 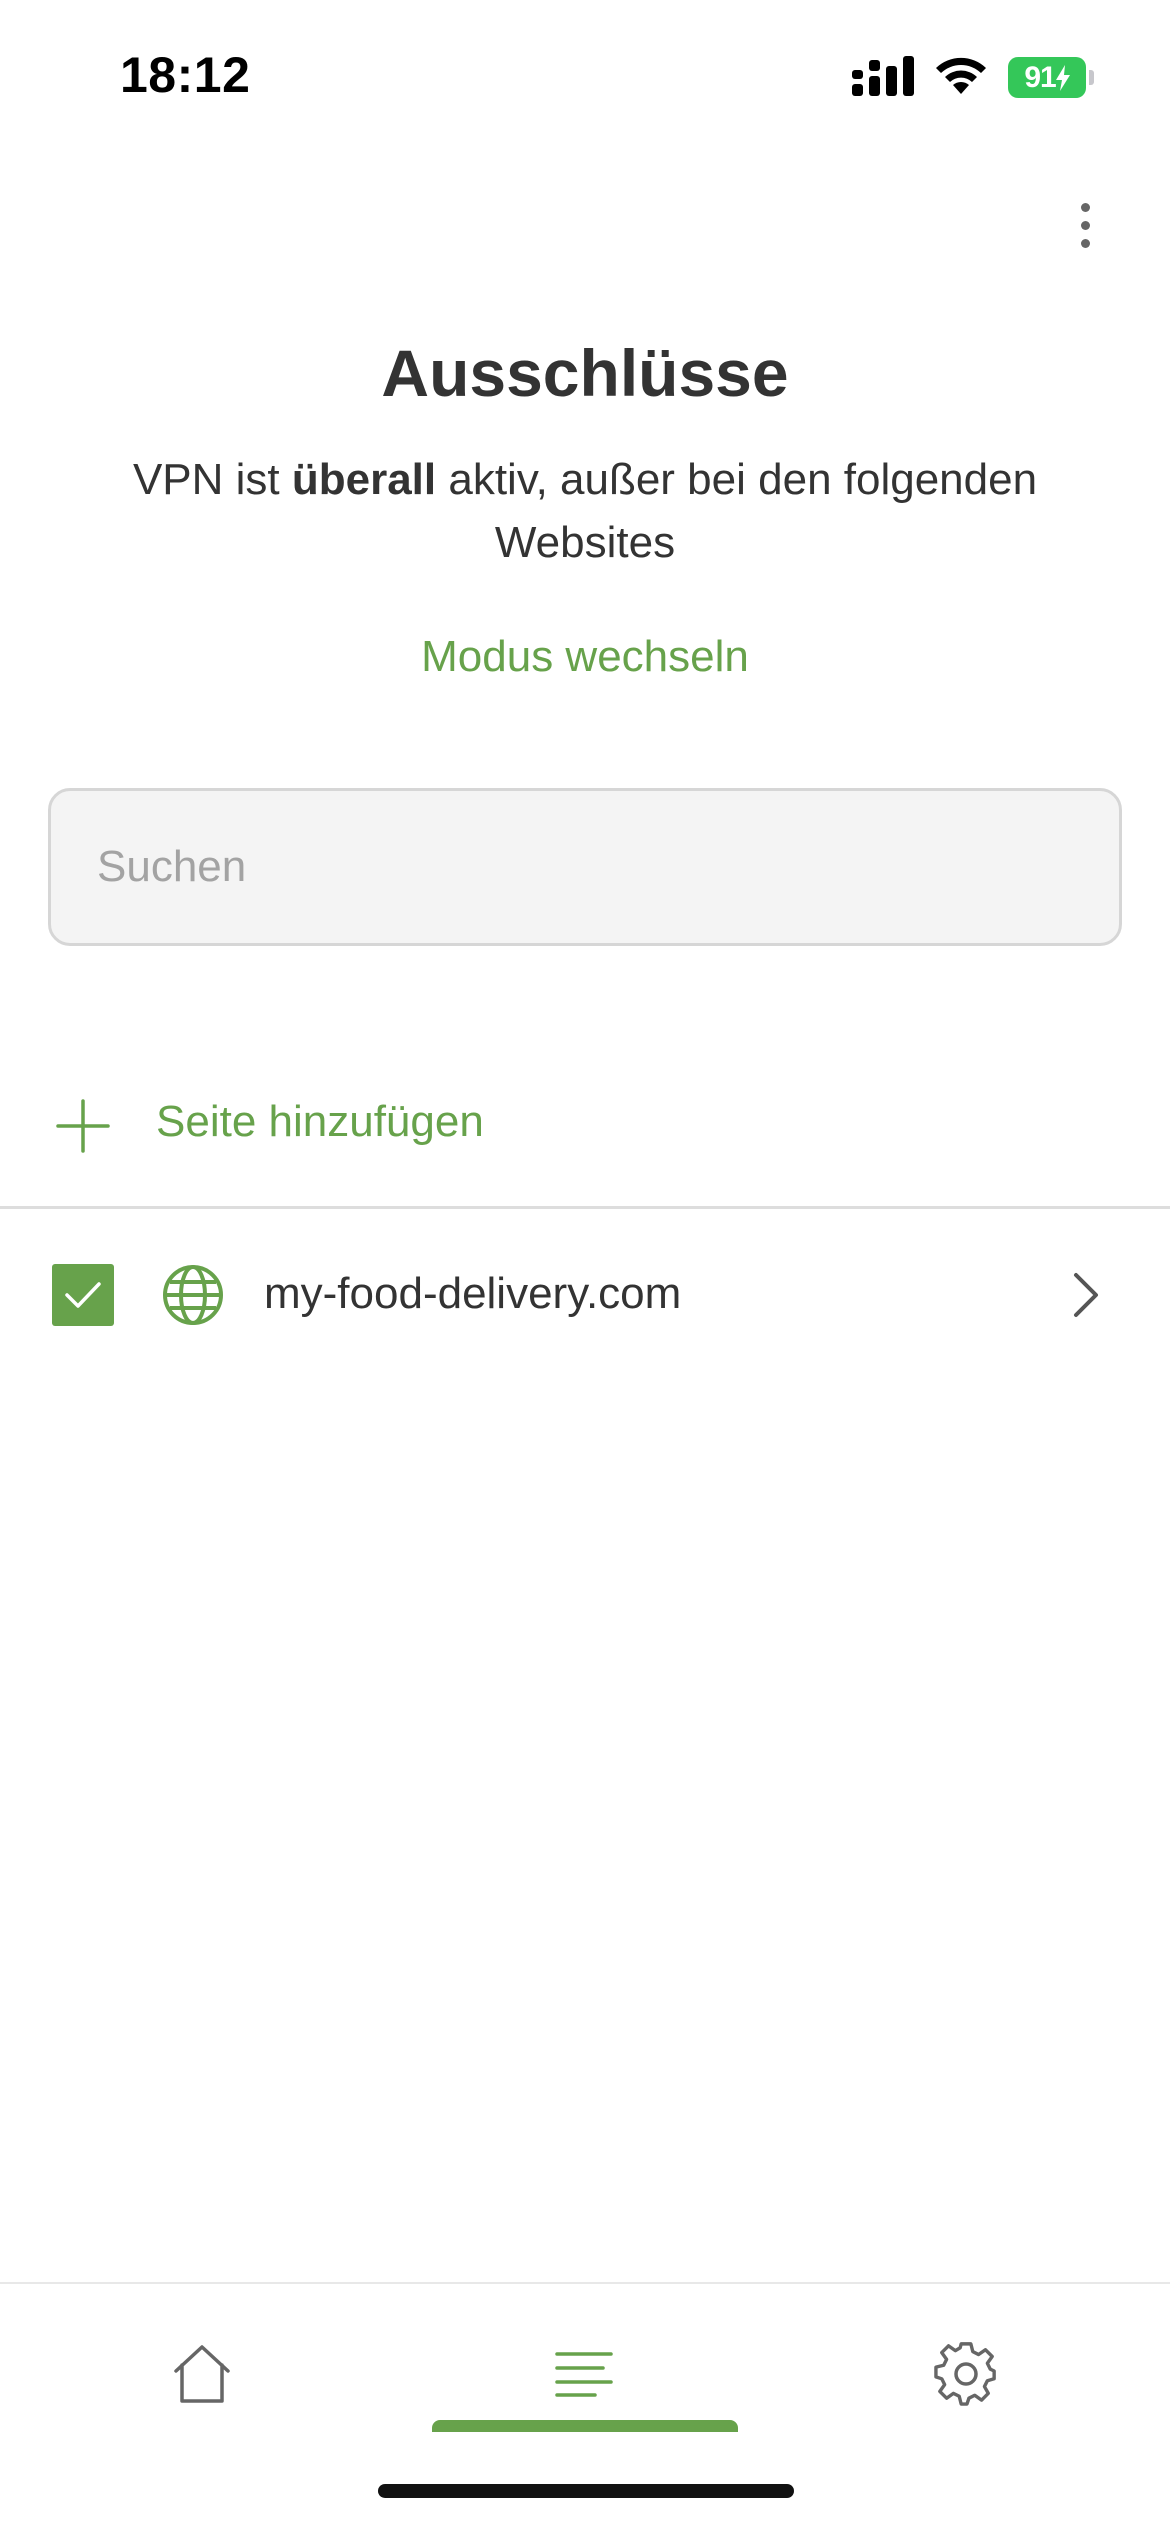 What do you see at coordinates (585, 1125) in the screenshot?
I see `add-site-button: Seite hinzufügen` at bounding box center [585, 1125].